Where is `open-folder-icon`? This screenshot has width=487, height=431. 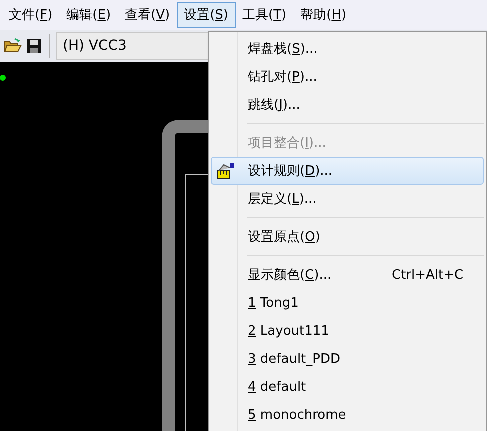 open-folder-icon is located at coordinates (13, 46).